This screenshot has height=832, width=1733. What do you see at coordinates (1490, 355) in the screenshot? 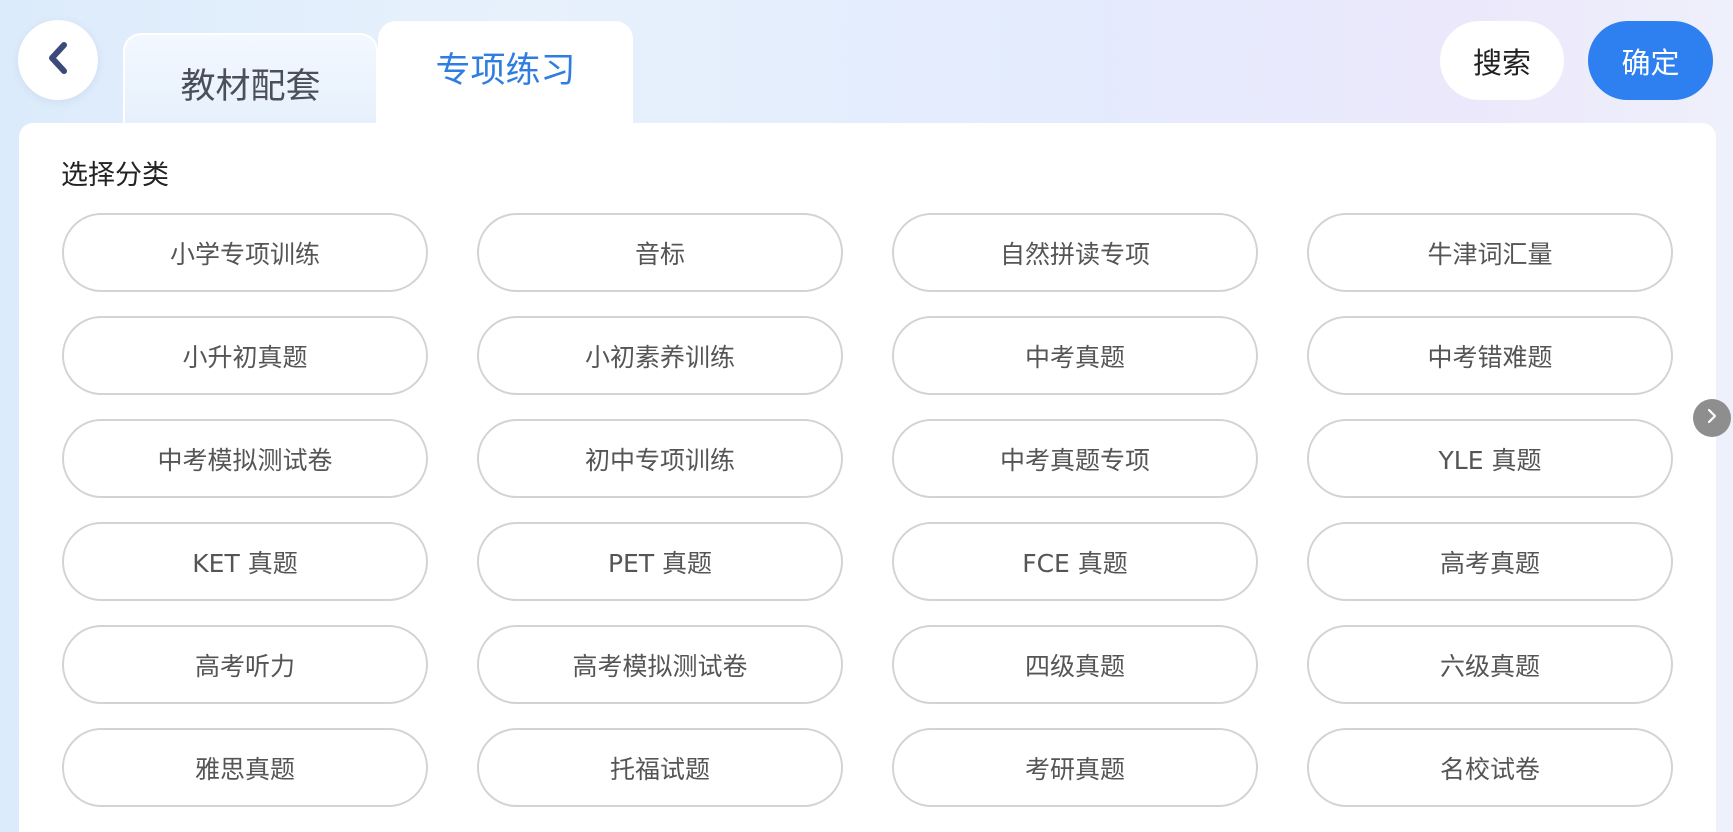
I see `category-option: 中考错难题` at bounding box center [1490, 355].